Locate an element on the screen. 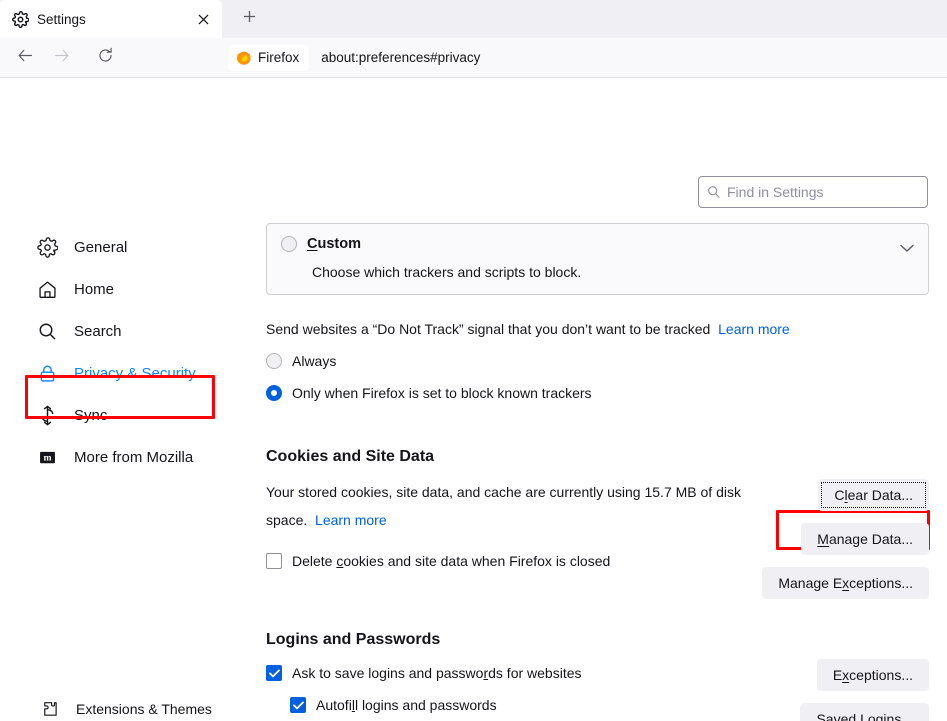  sidebar-item-extensions-themes: Extensions & Themes is located at coordinates (145, 707).